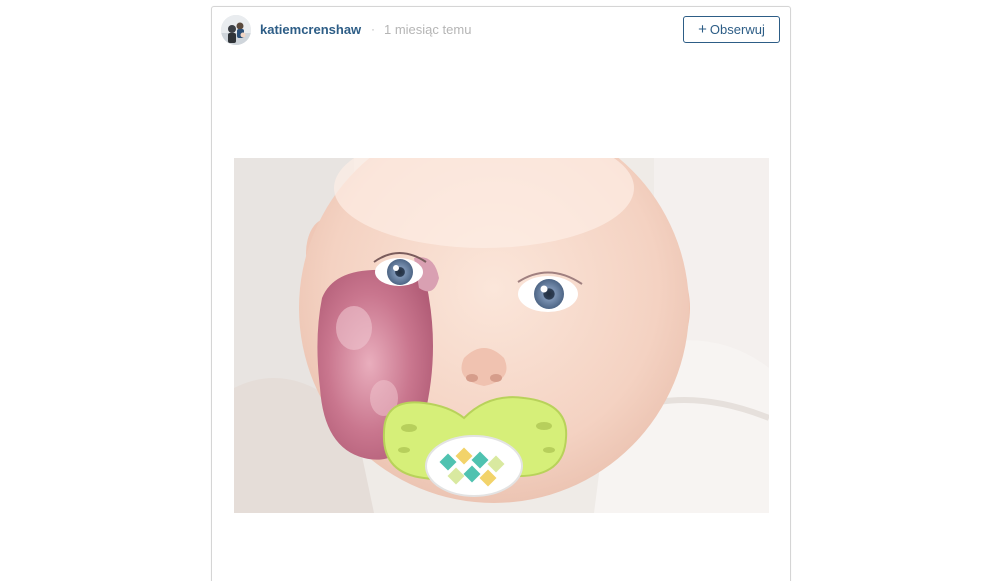  Describe the element at coordinates (310, 29) in the screenshot. I see `username-link: katiemcrenshaw` at that location.